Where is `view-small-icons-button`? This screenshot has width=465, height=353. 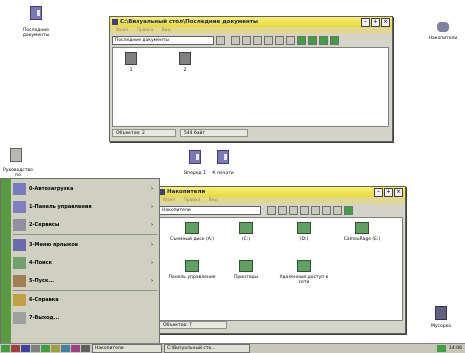 view-small-icons-button is located at coordinates (312, 40).